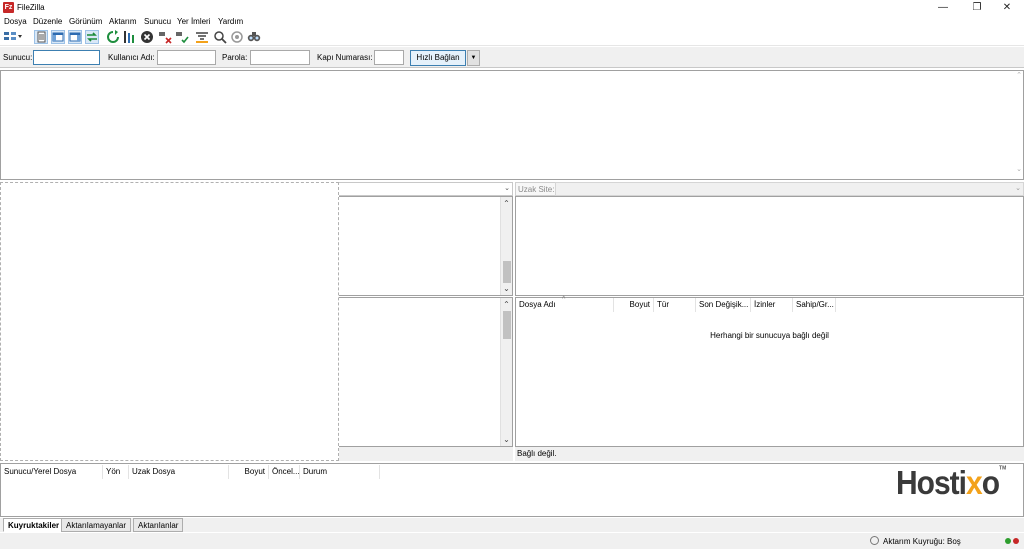 This screenshot has height=549, width=1024. Describe the element at coordinates (92, 37) in the screenshot. I see `toggle-queue-icon` at that location.